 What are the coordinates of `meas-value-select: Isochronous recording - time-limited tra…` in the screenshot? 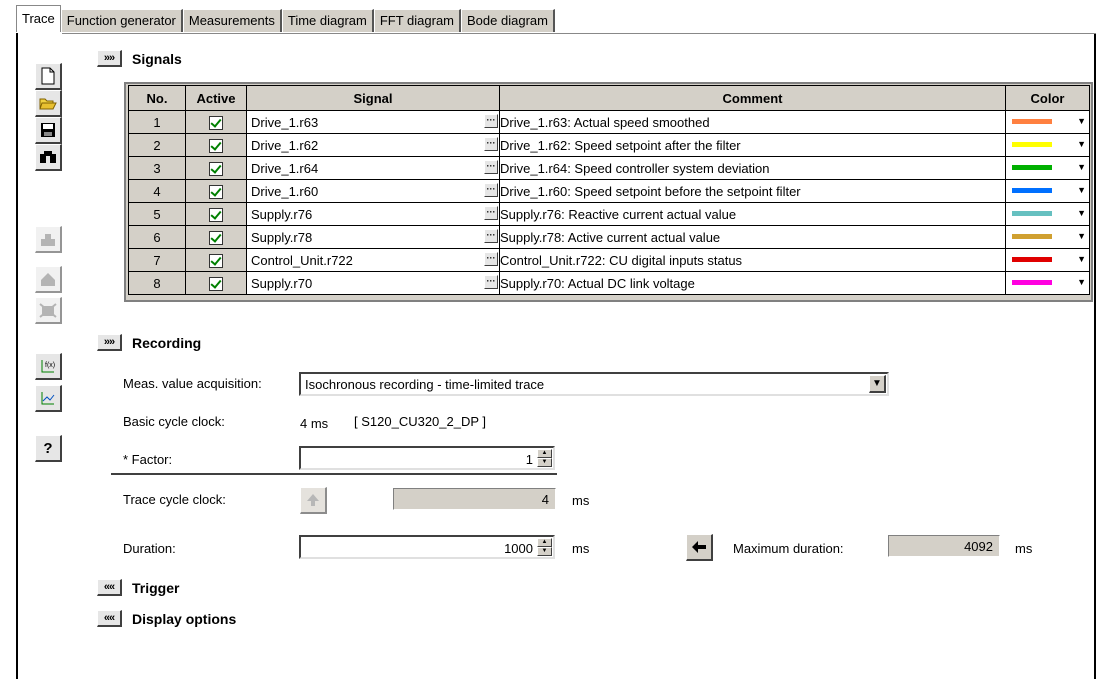 It's located at (594, 384).